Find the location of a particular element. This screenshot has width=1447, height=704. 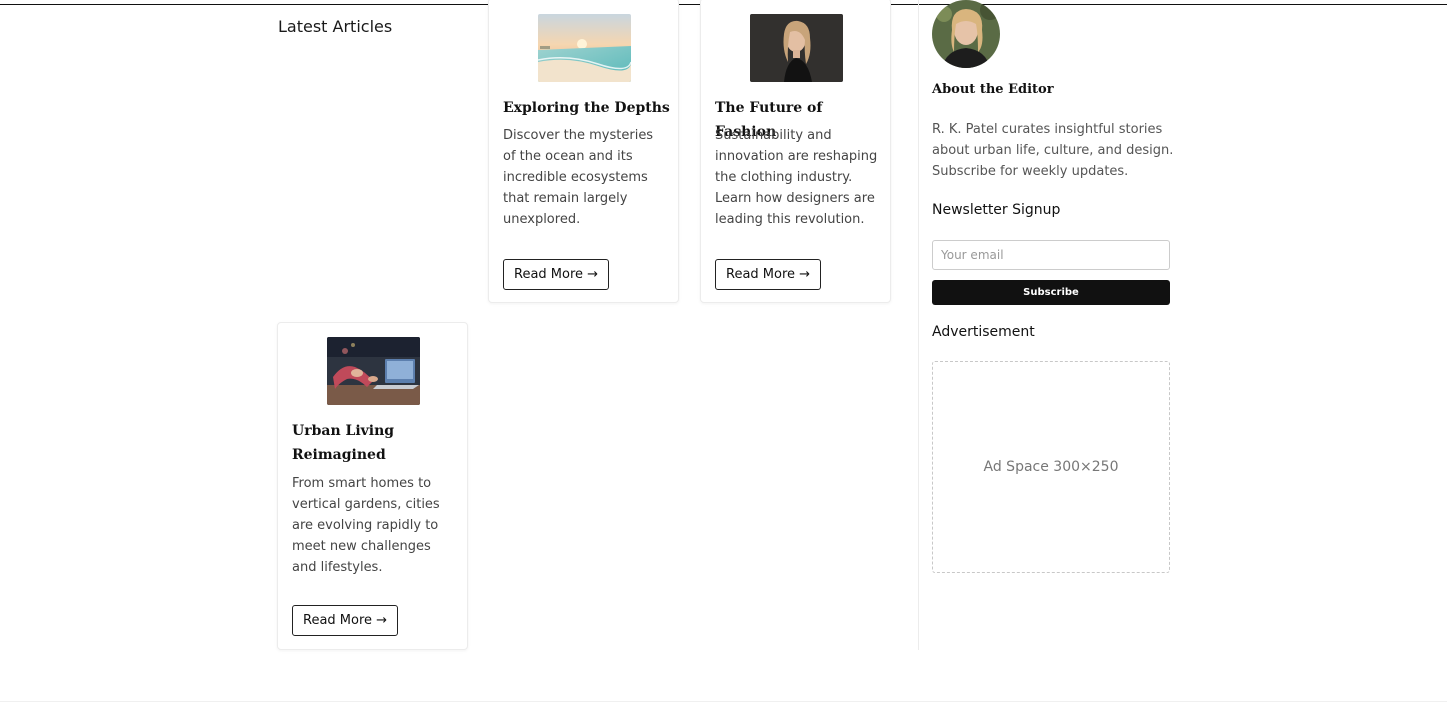

email-input is located at coordinates (1051, 255).